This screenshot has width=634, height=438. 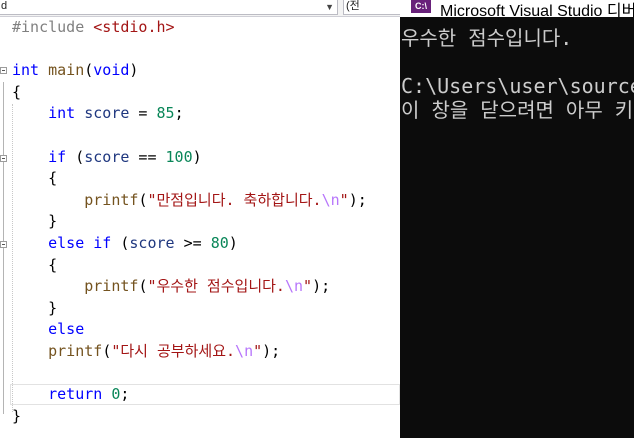 I want to click on code-token: if, so click(x=57, y=156).